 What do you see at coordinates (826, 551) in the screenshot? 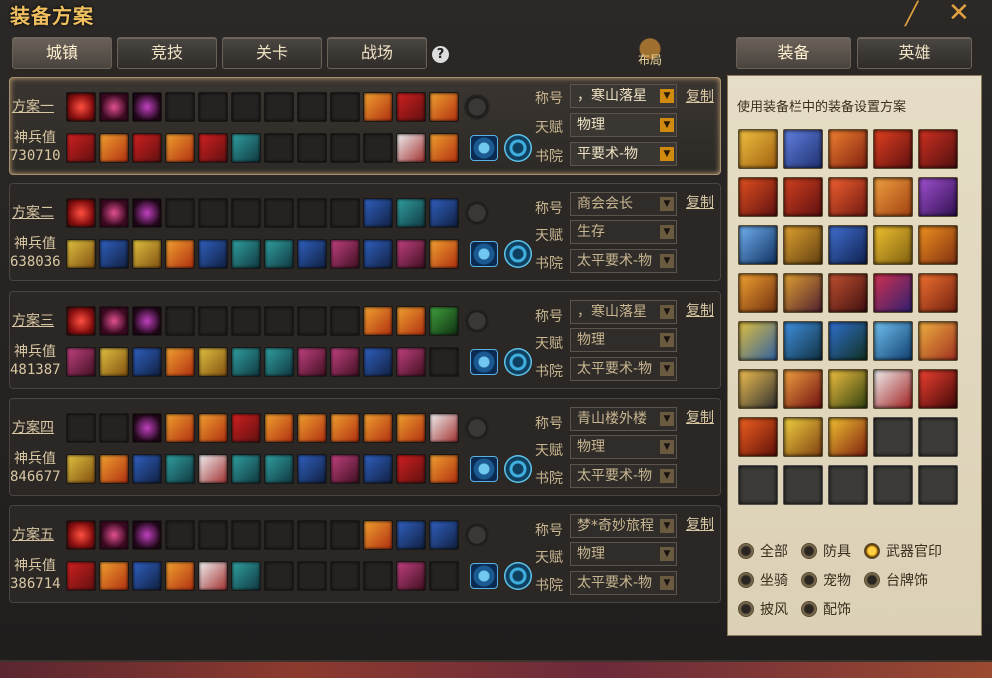
I see `filter-armor: 防具` at bounding box center [826, 551].